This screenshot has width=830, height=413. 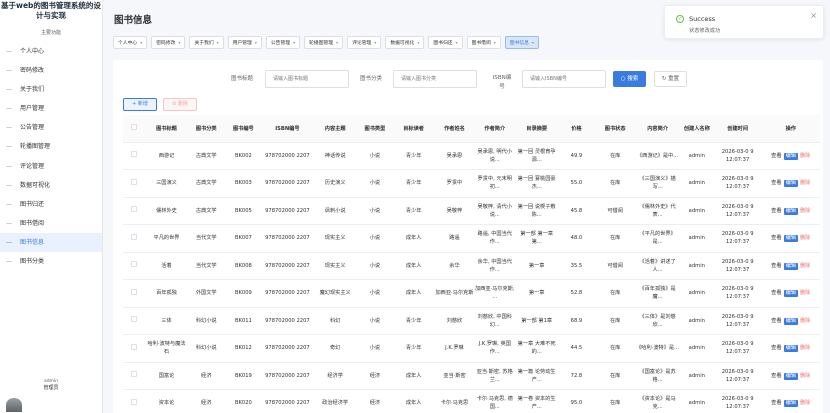 What do you see at coordinates (32, 262) in the screenshot?
I see `sidebar-item-label: 图书分类` at bounding box center [32, 262].